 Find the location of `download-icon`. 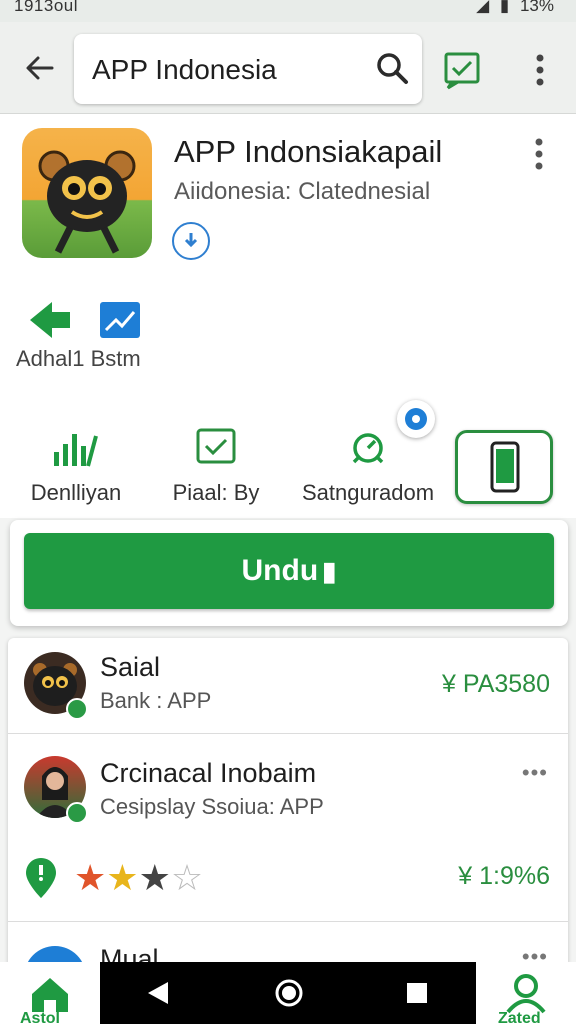

download-icon is located at coordinates (191, 240).